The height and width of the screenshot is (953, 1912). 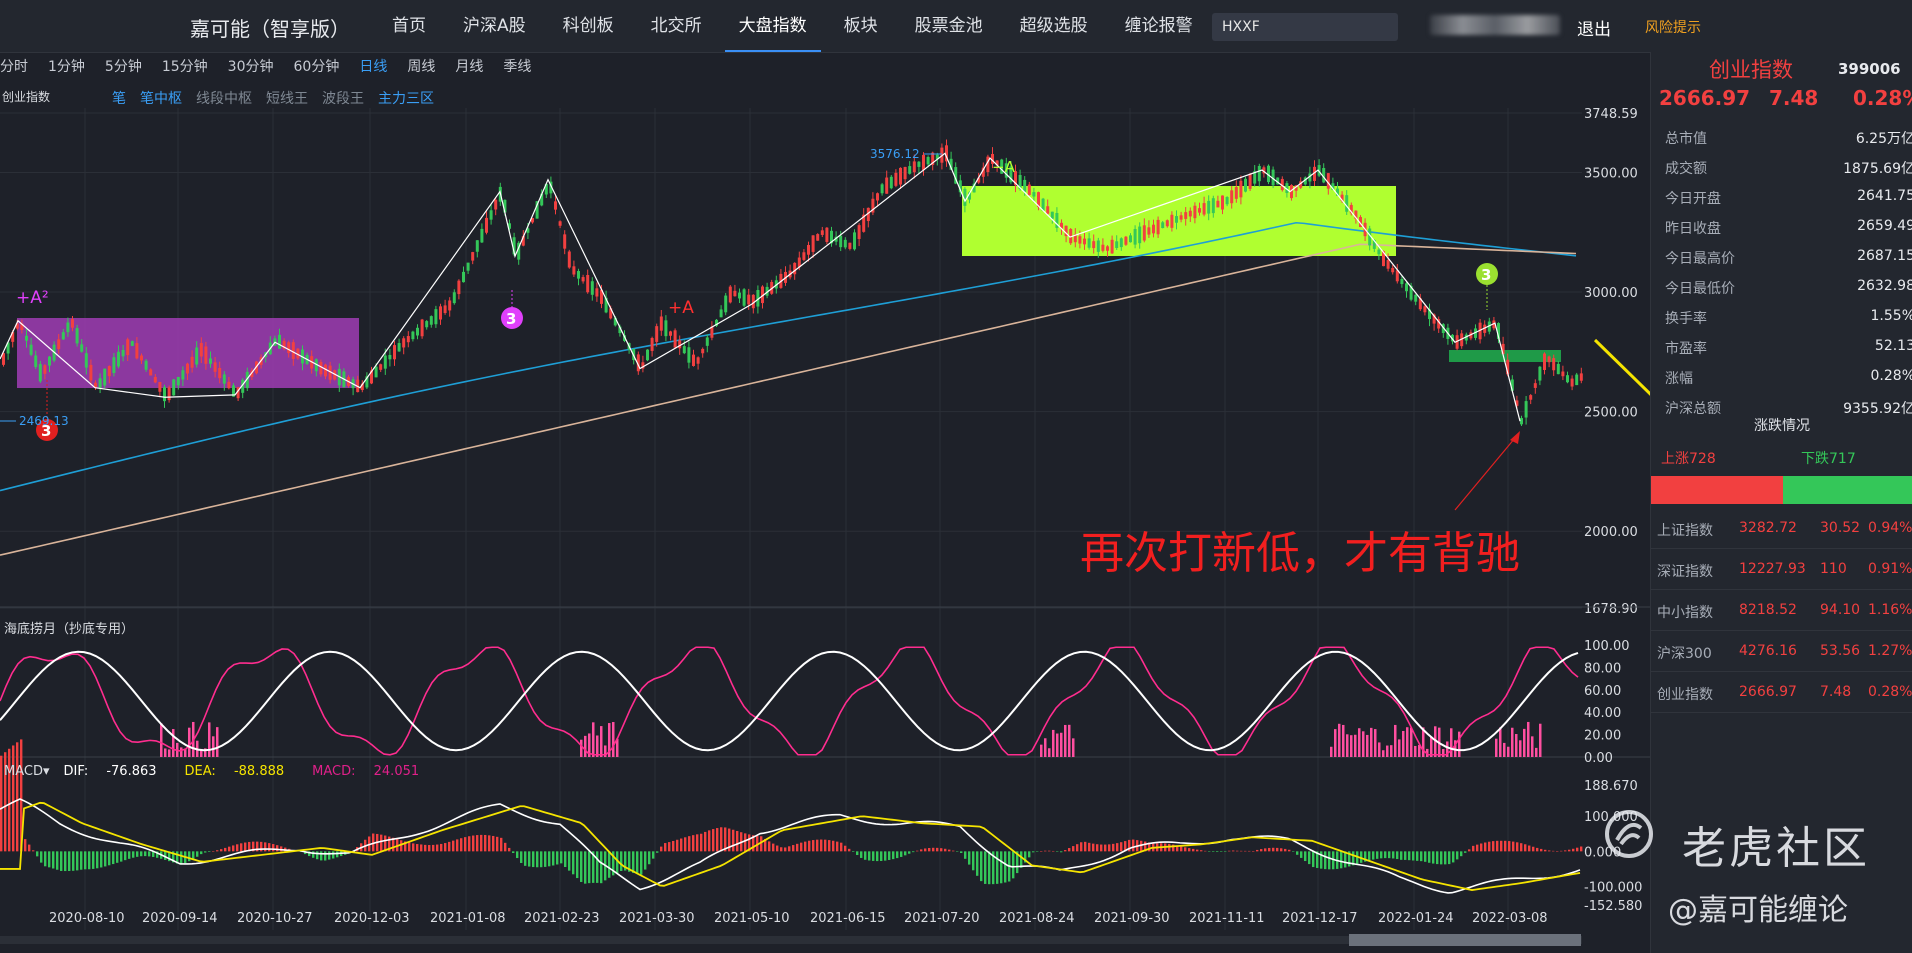 I want to click on stat-label: 成交额, so click(x=1686, y=169).